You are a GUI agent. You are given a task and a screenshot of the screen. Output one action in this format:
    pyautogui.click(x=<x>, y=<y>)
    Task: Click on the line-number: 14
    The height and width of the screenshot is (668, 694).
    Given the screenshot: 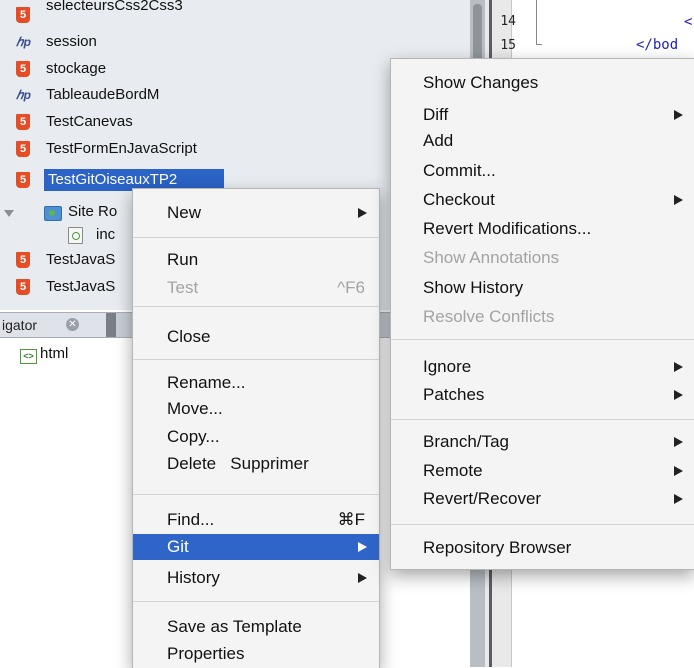 What is the action you would take?
    pyautogui.click(x=508, y=21)
    